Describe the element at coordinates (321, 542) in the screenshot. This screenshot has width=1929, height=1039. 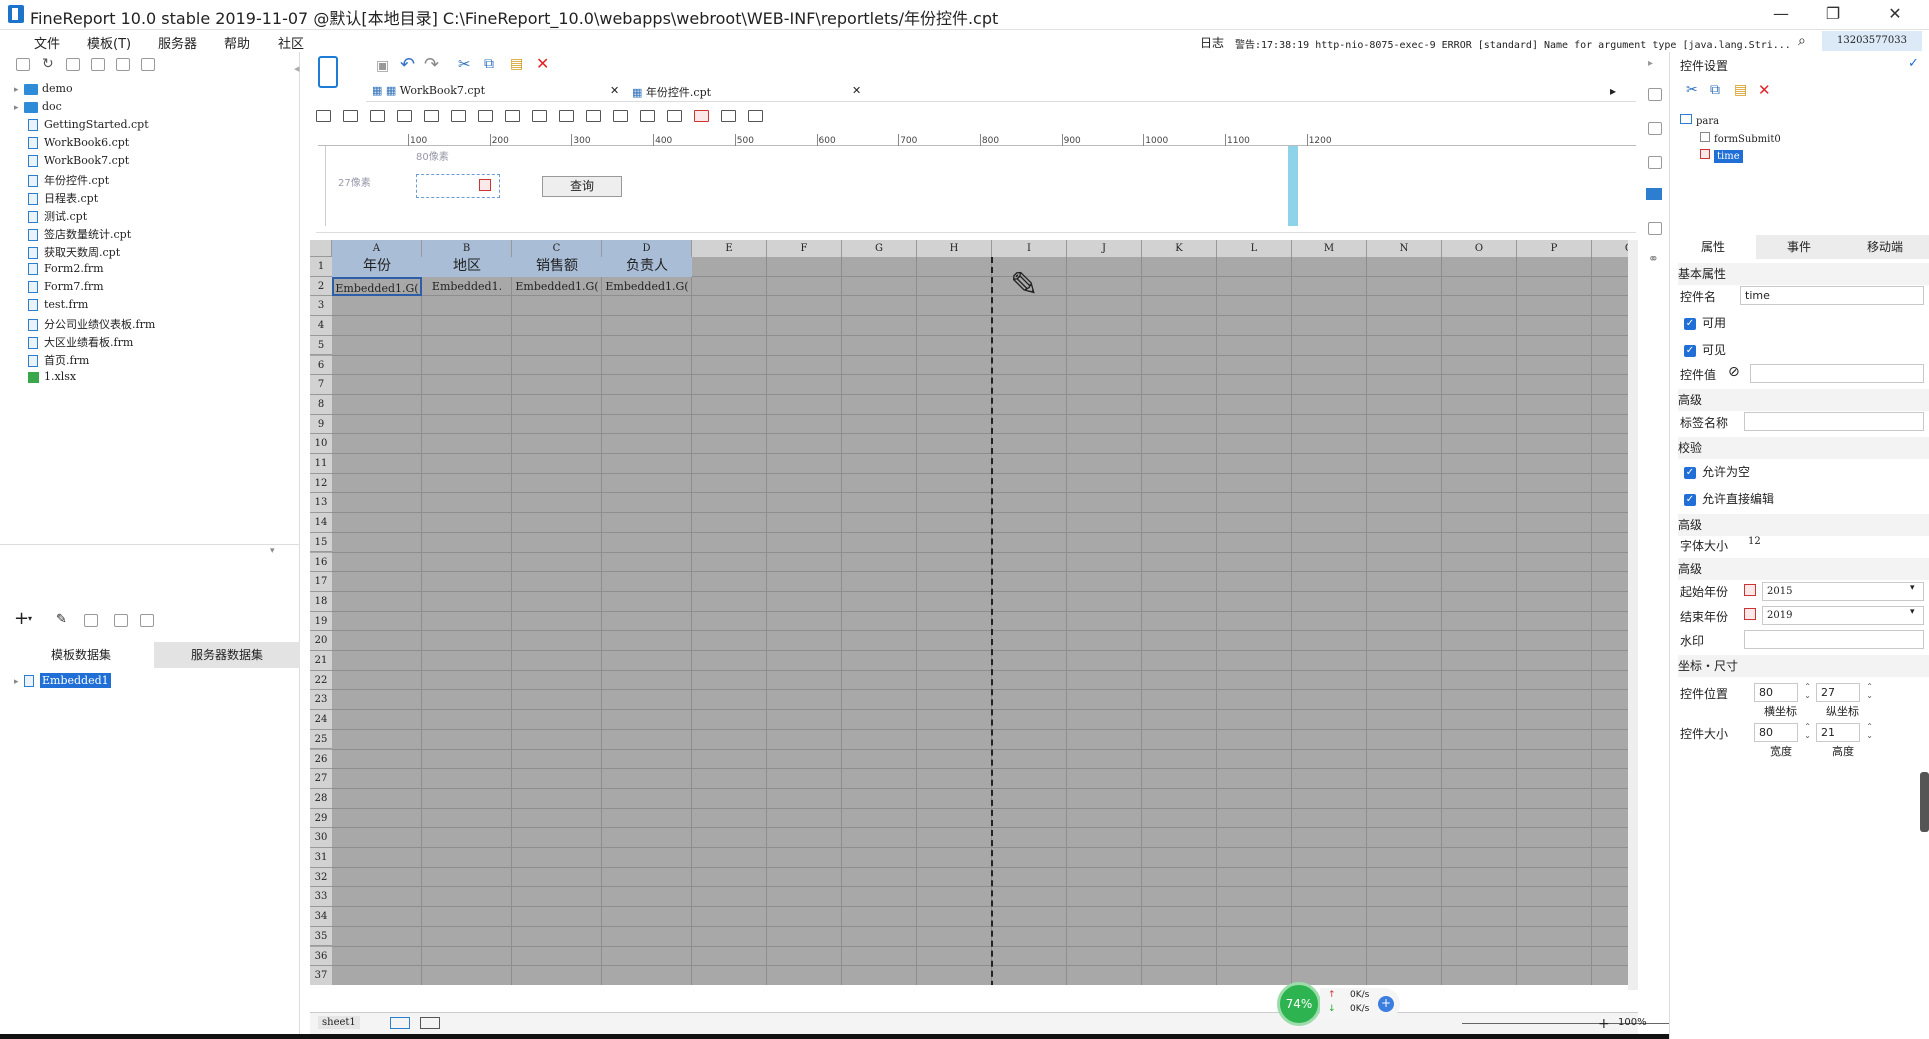
I see `row-header: 15` at that location.